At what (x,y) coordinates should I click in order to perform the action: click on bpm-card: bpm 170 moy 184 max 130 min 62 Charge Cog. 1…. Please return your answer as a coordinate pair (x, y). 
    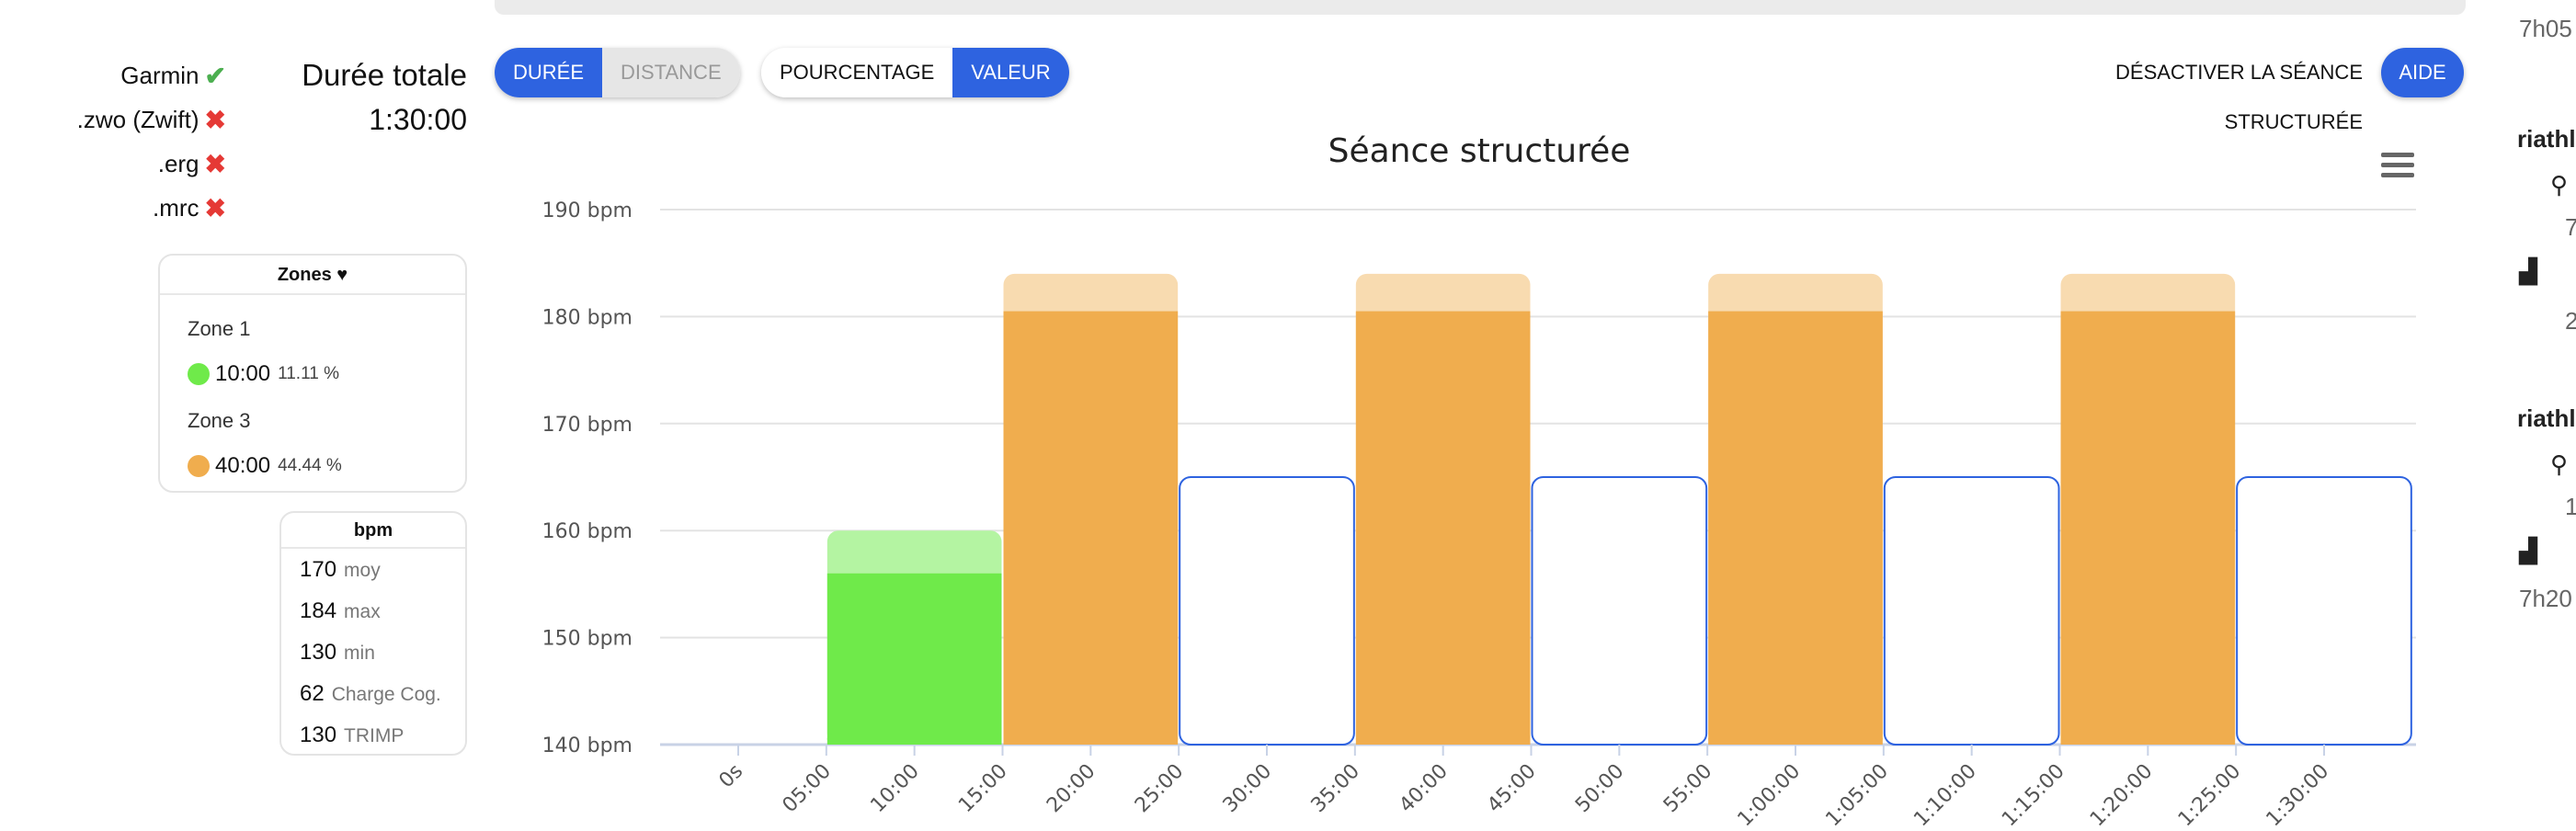
    Looking at the image, I should click on (373, 633).